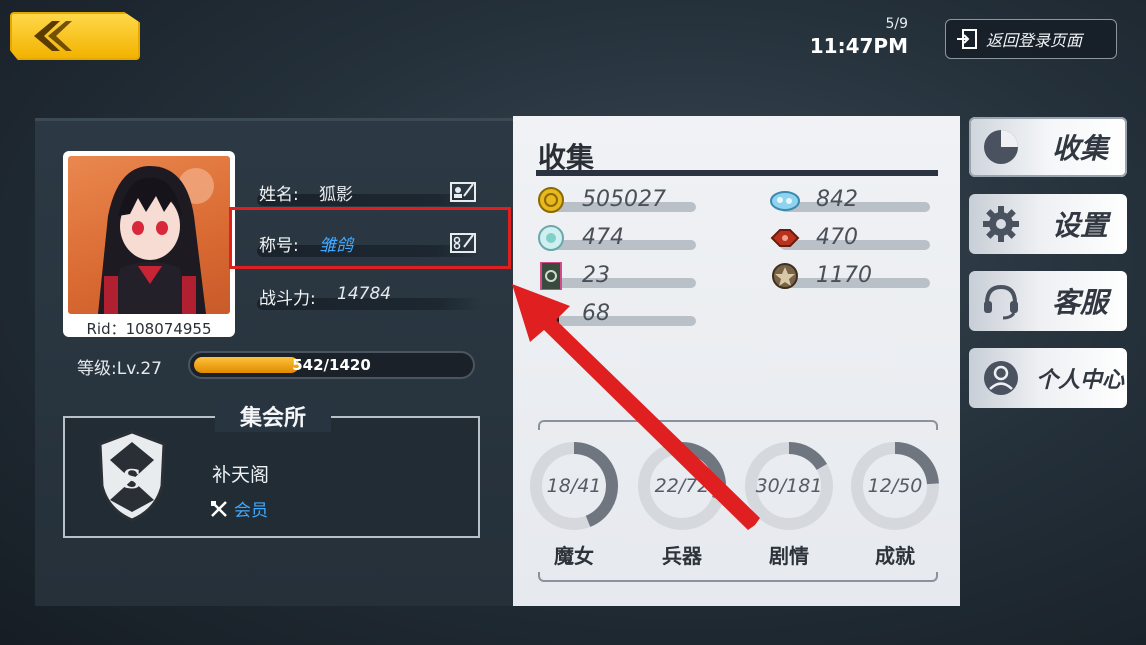 The image size is (1146, 645). I want to click on character-portrait-icon, so click(156, 240).